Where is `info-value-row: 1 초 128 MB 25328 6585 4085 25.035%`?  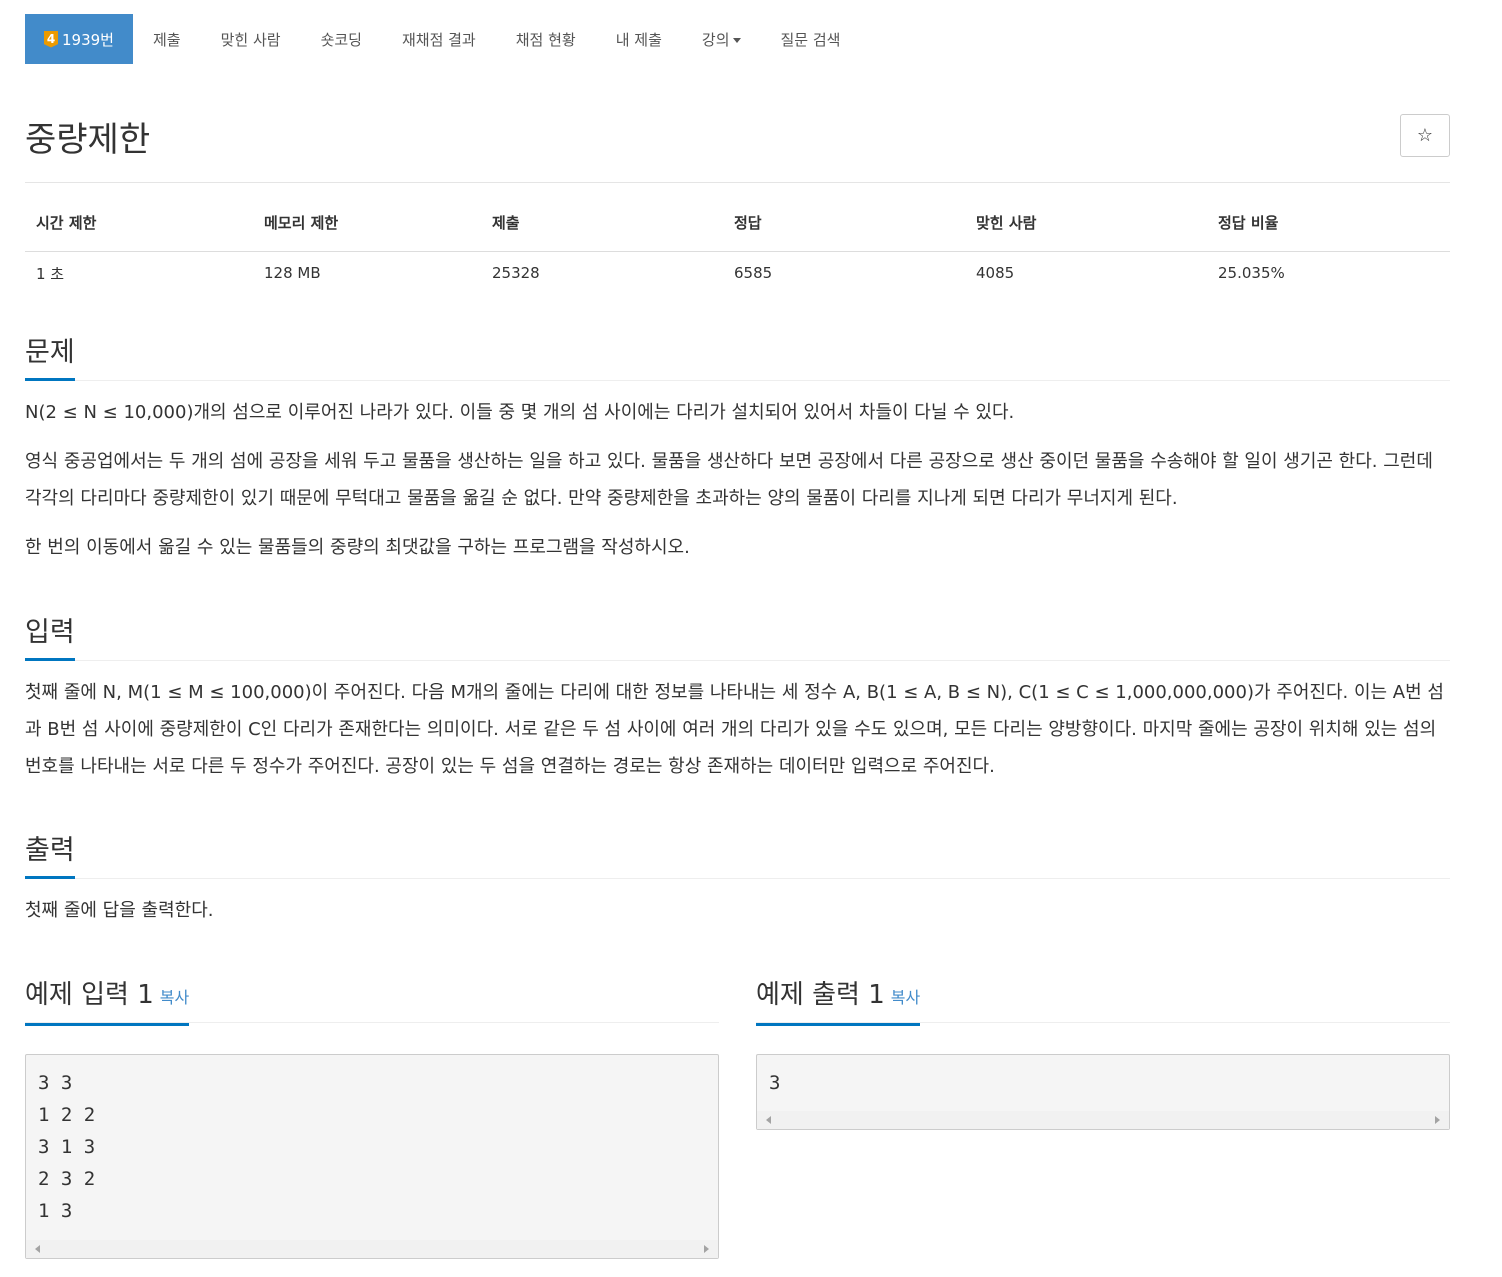 info-value-row: 1 초 128 MB 25328 6585 4085 25.035% is located at coordinates (737, 273).